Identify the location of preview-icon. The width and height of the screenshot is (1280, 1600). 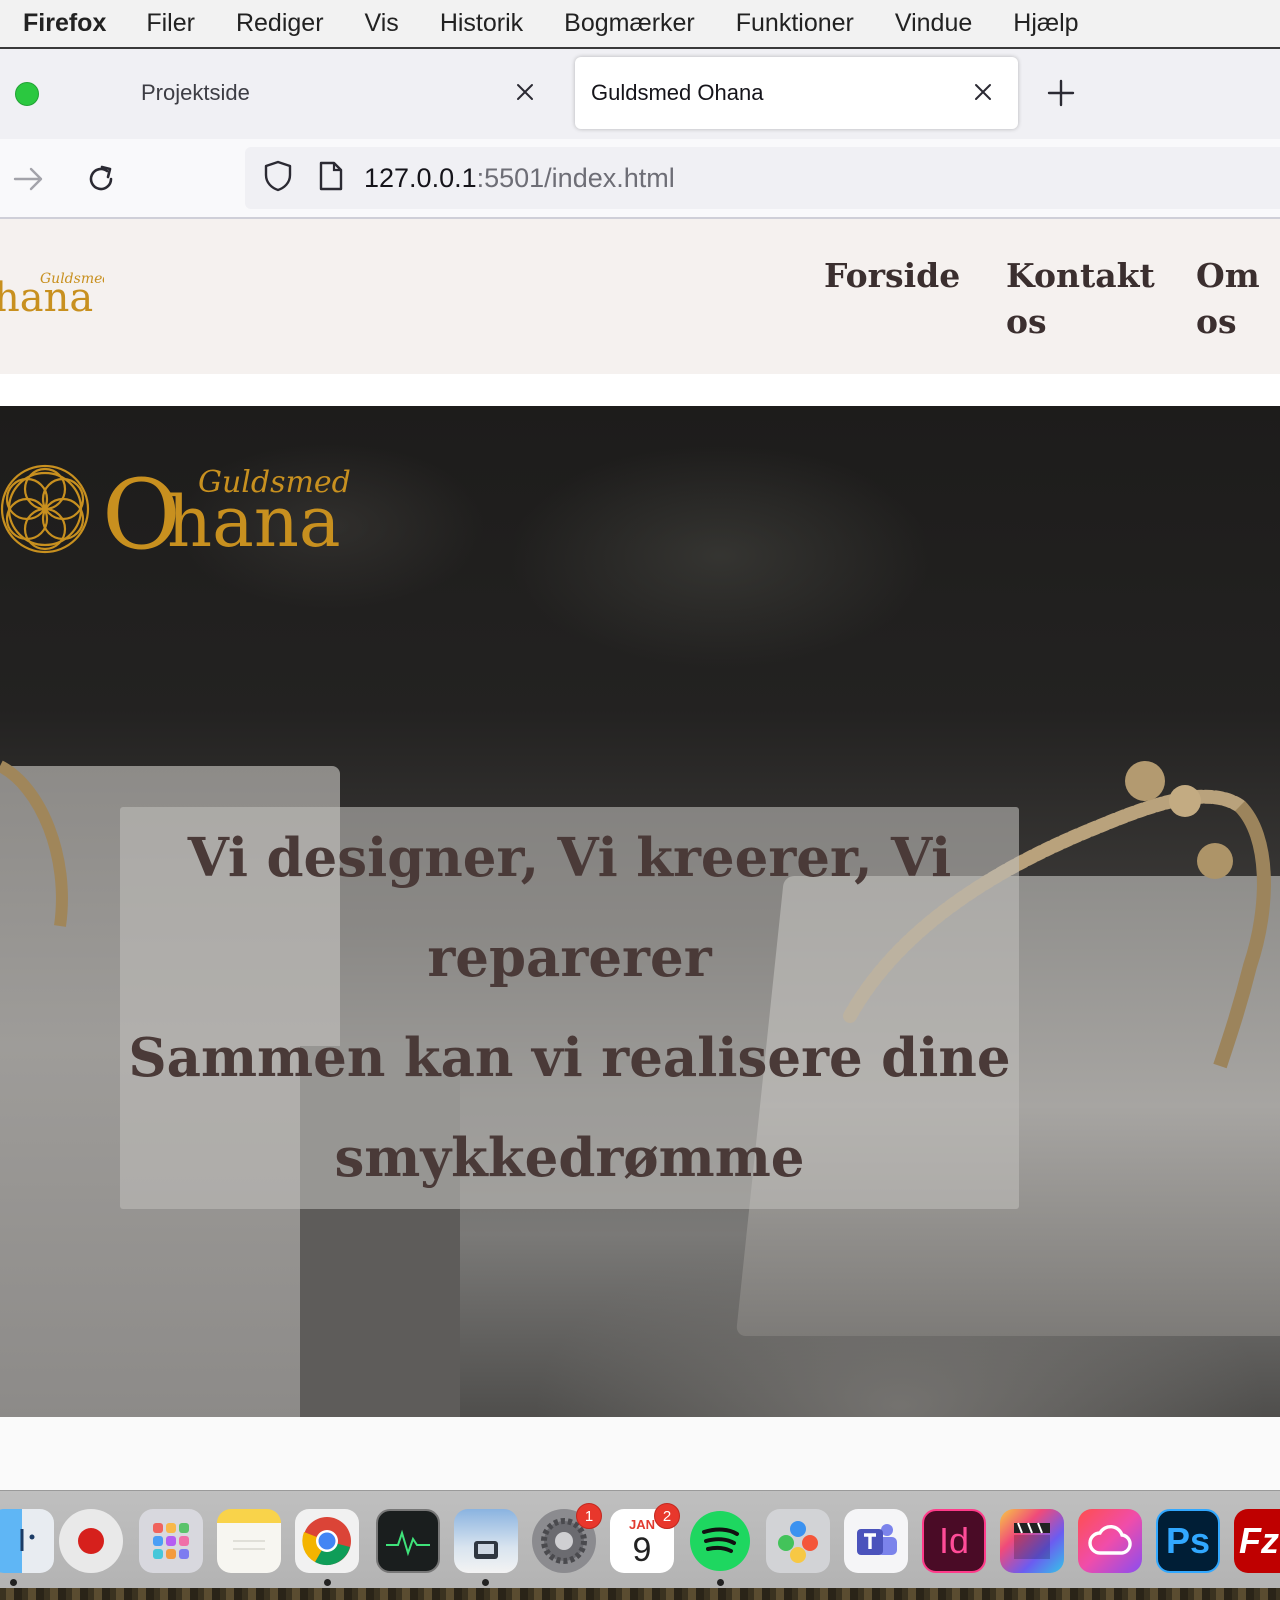
(486, 1541).